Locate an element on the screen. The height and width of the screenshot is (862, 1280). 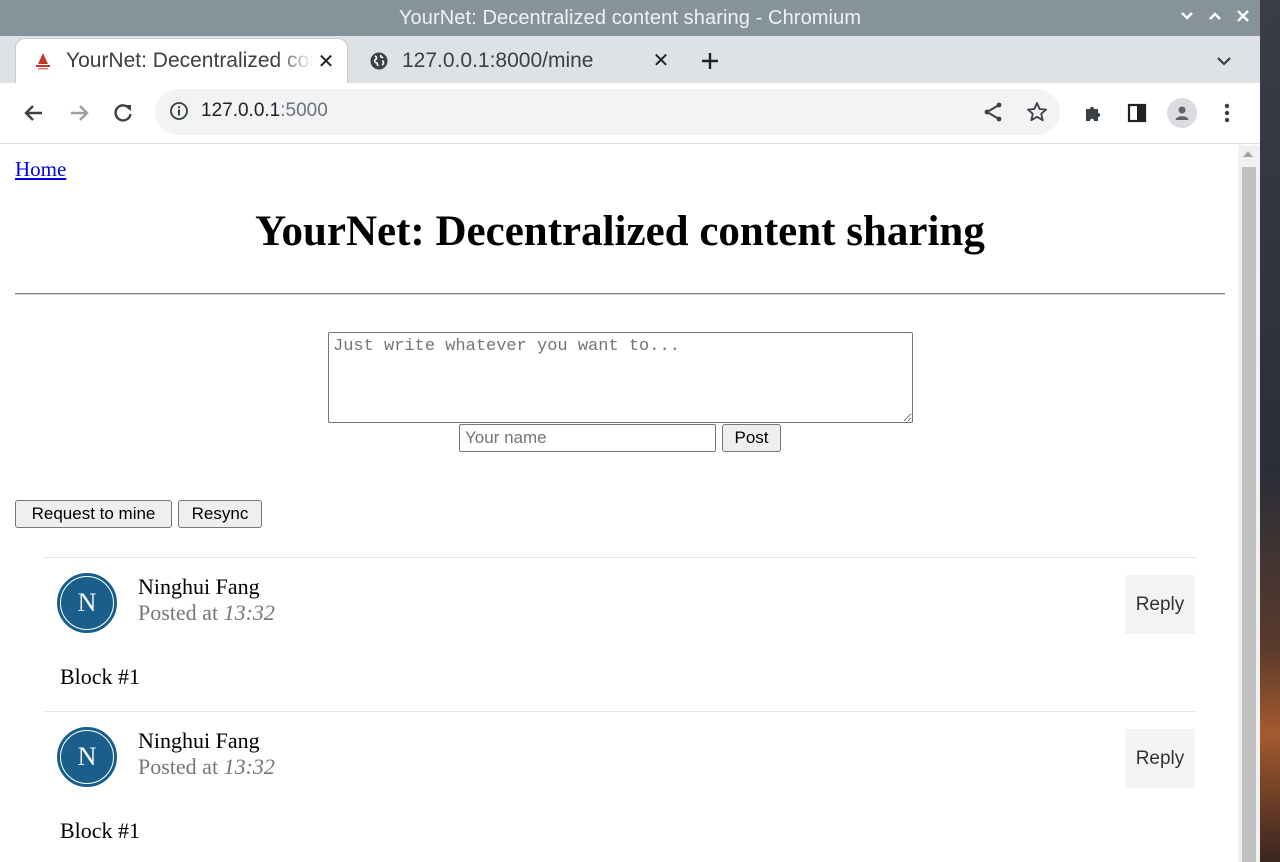
browser-toolbar: 127.0.0.1:5000 is located at coordinates (630, 113).